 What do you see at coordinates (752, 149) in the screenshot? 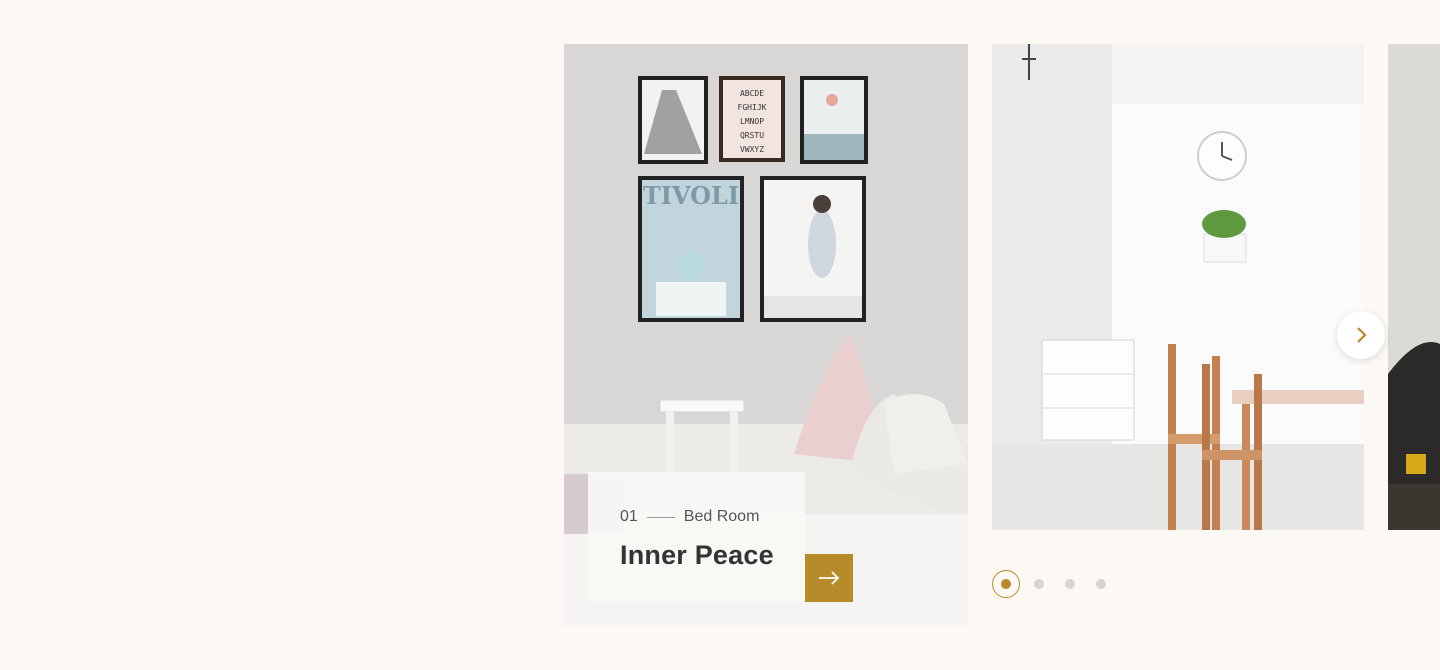
I see `svg-text: VWXYZ` at bounding box center [752, 149].